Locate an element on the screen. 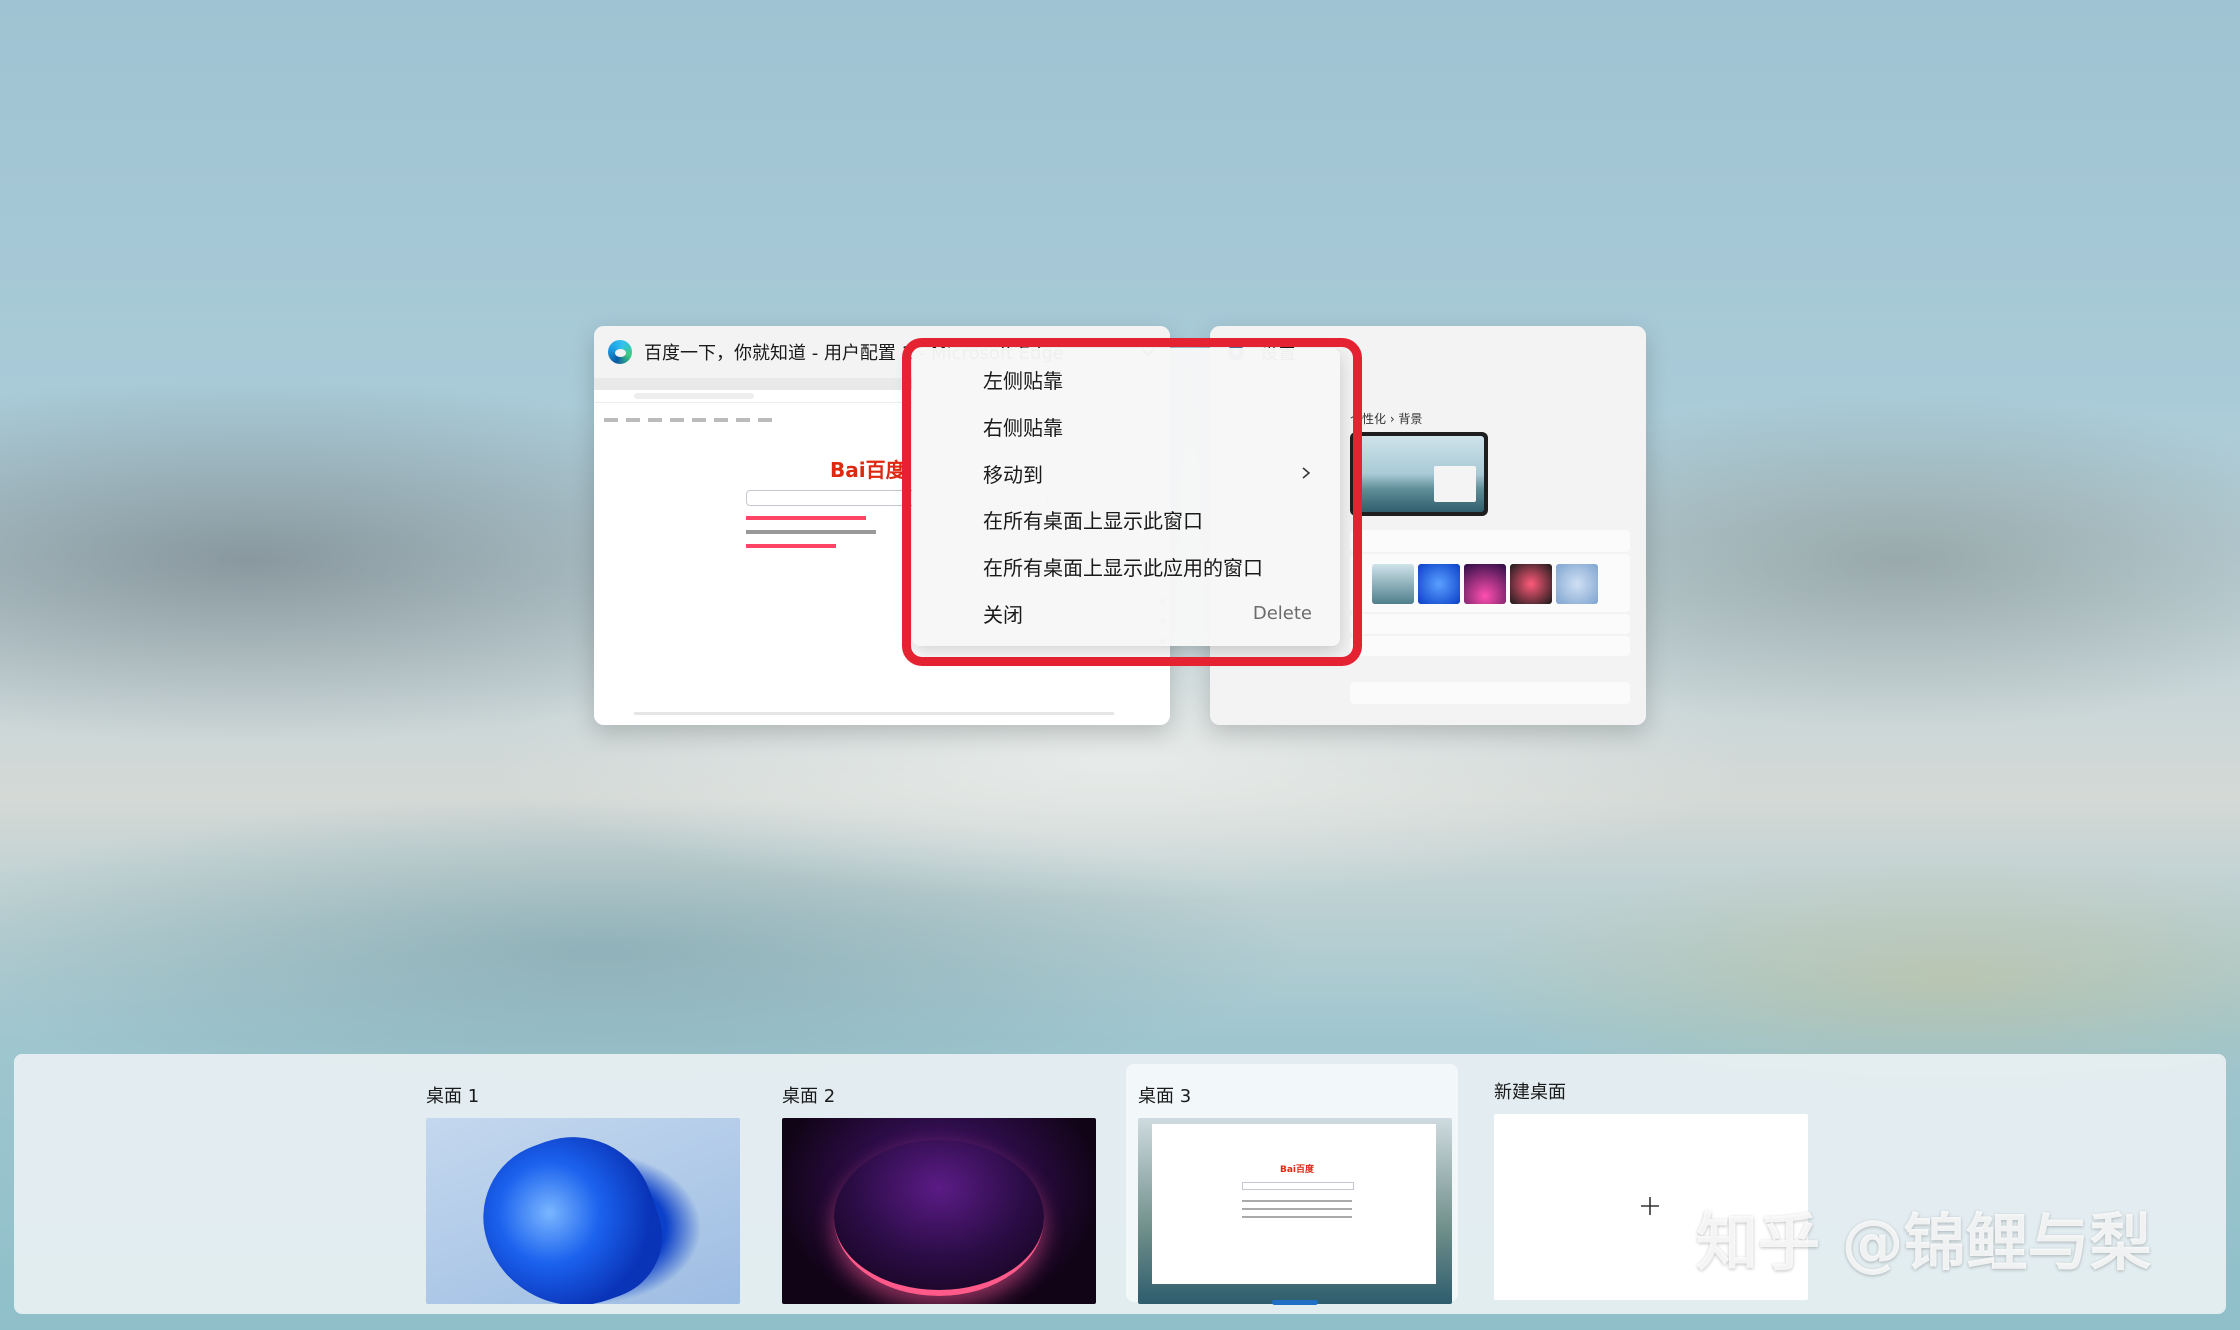  desktop-3: 桌面 3 Bai百度 is located at coordinates (1292, 1184).